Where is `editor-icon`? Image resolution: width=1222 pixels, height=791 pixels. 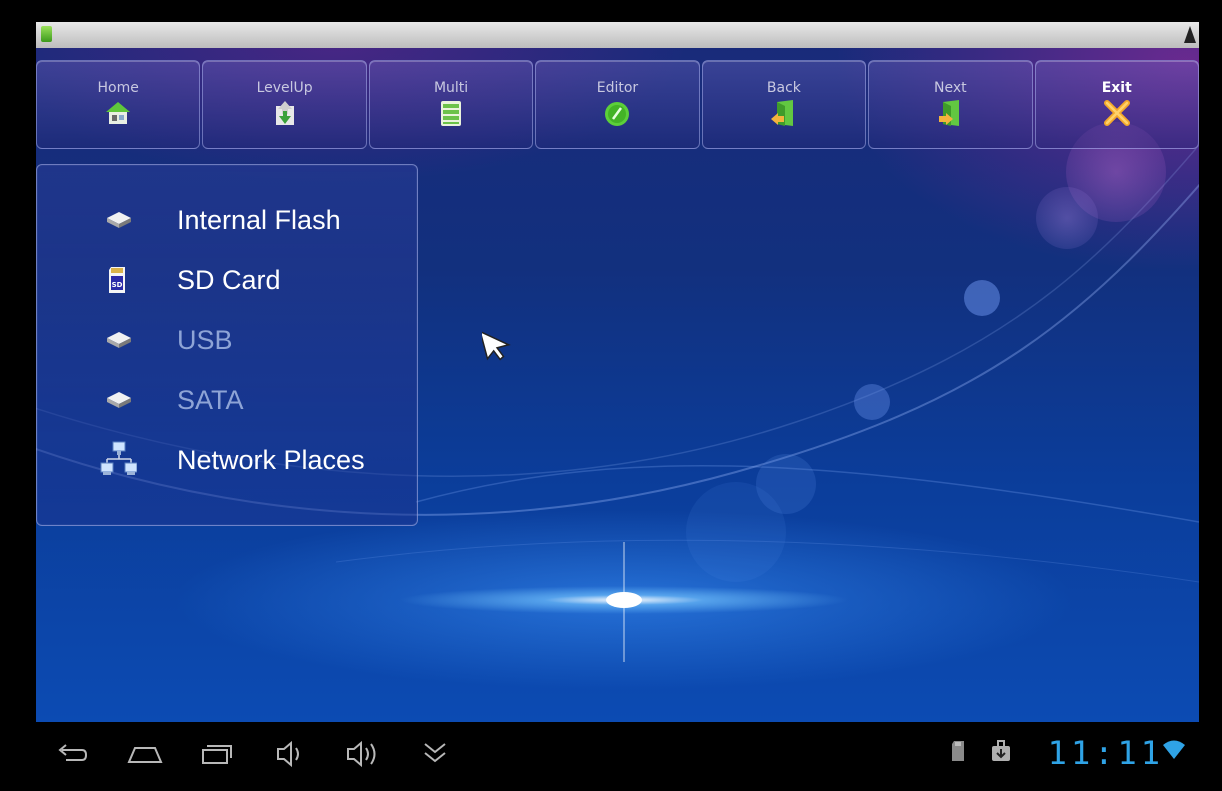
editor-icon is located at coordinates (617, 114).